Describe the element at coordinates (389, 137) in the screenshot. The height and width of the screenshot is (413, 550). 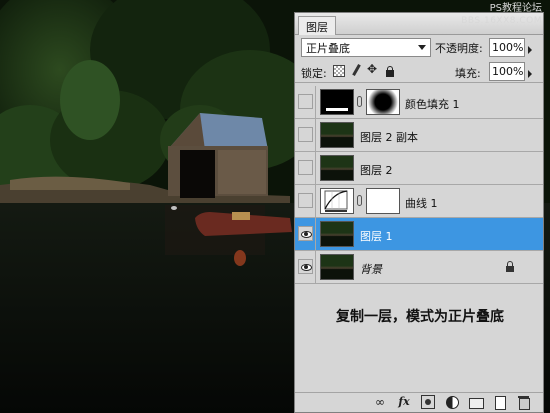
I see `layer-name: 图层 2 副本` at that location.